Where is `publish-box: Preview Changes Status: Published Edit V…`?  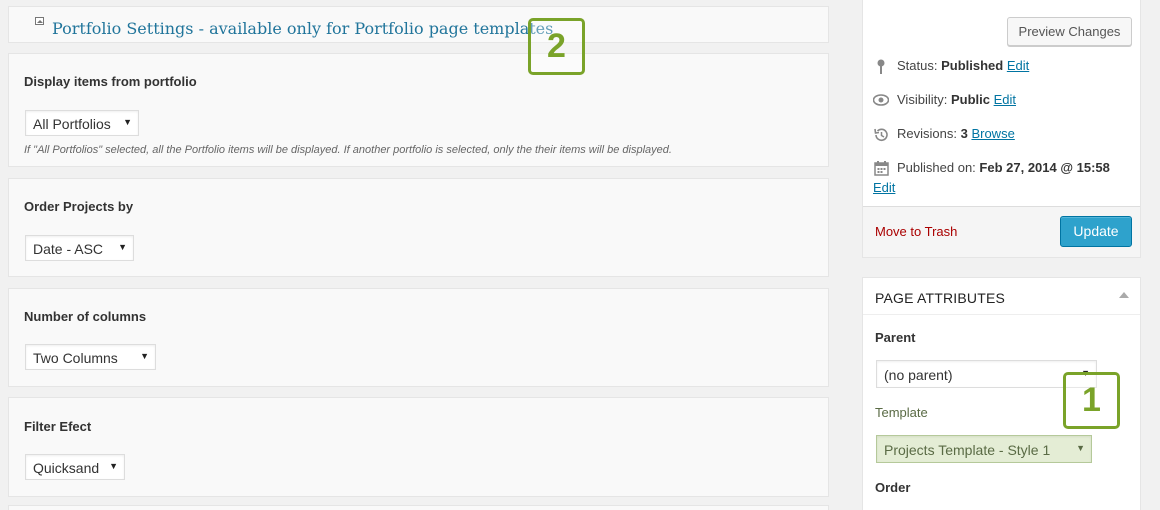 publish-box: Preview Changes Status: Published Edit V… is located at coordinates (1001, 129).